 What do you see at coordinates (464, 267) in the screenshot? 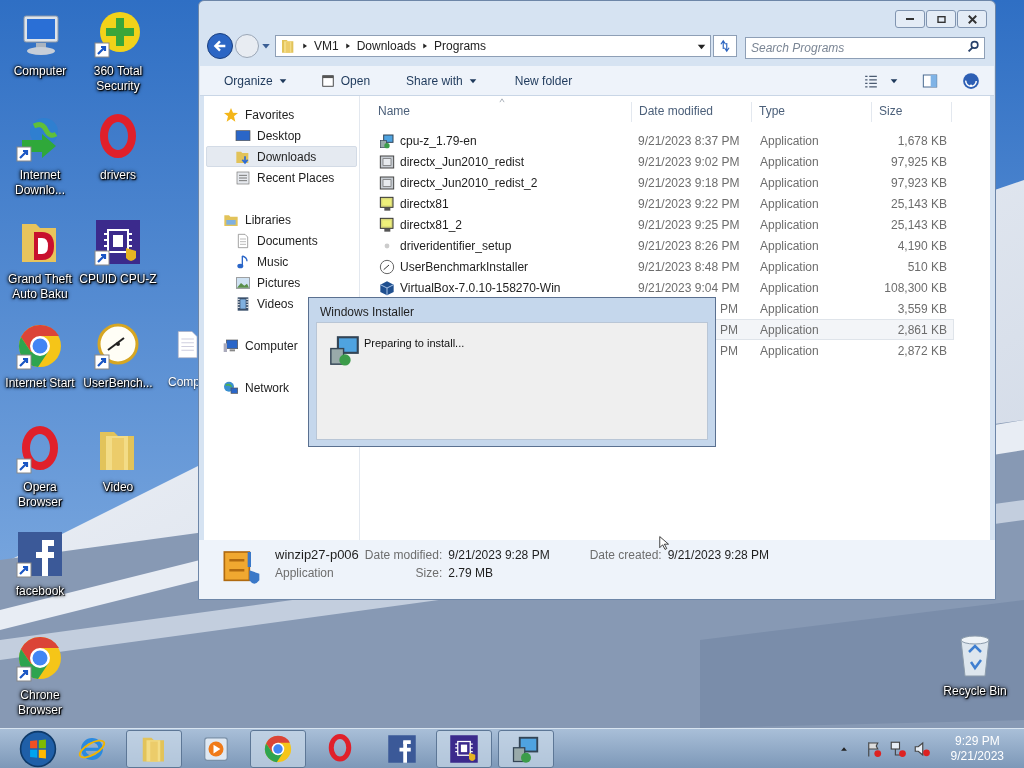
I see `file-name: UserBenchmarkInstaller` at bounding box center [464, 267].